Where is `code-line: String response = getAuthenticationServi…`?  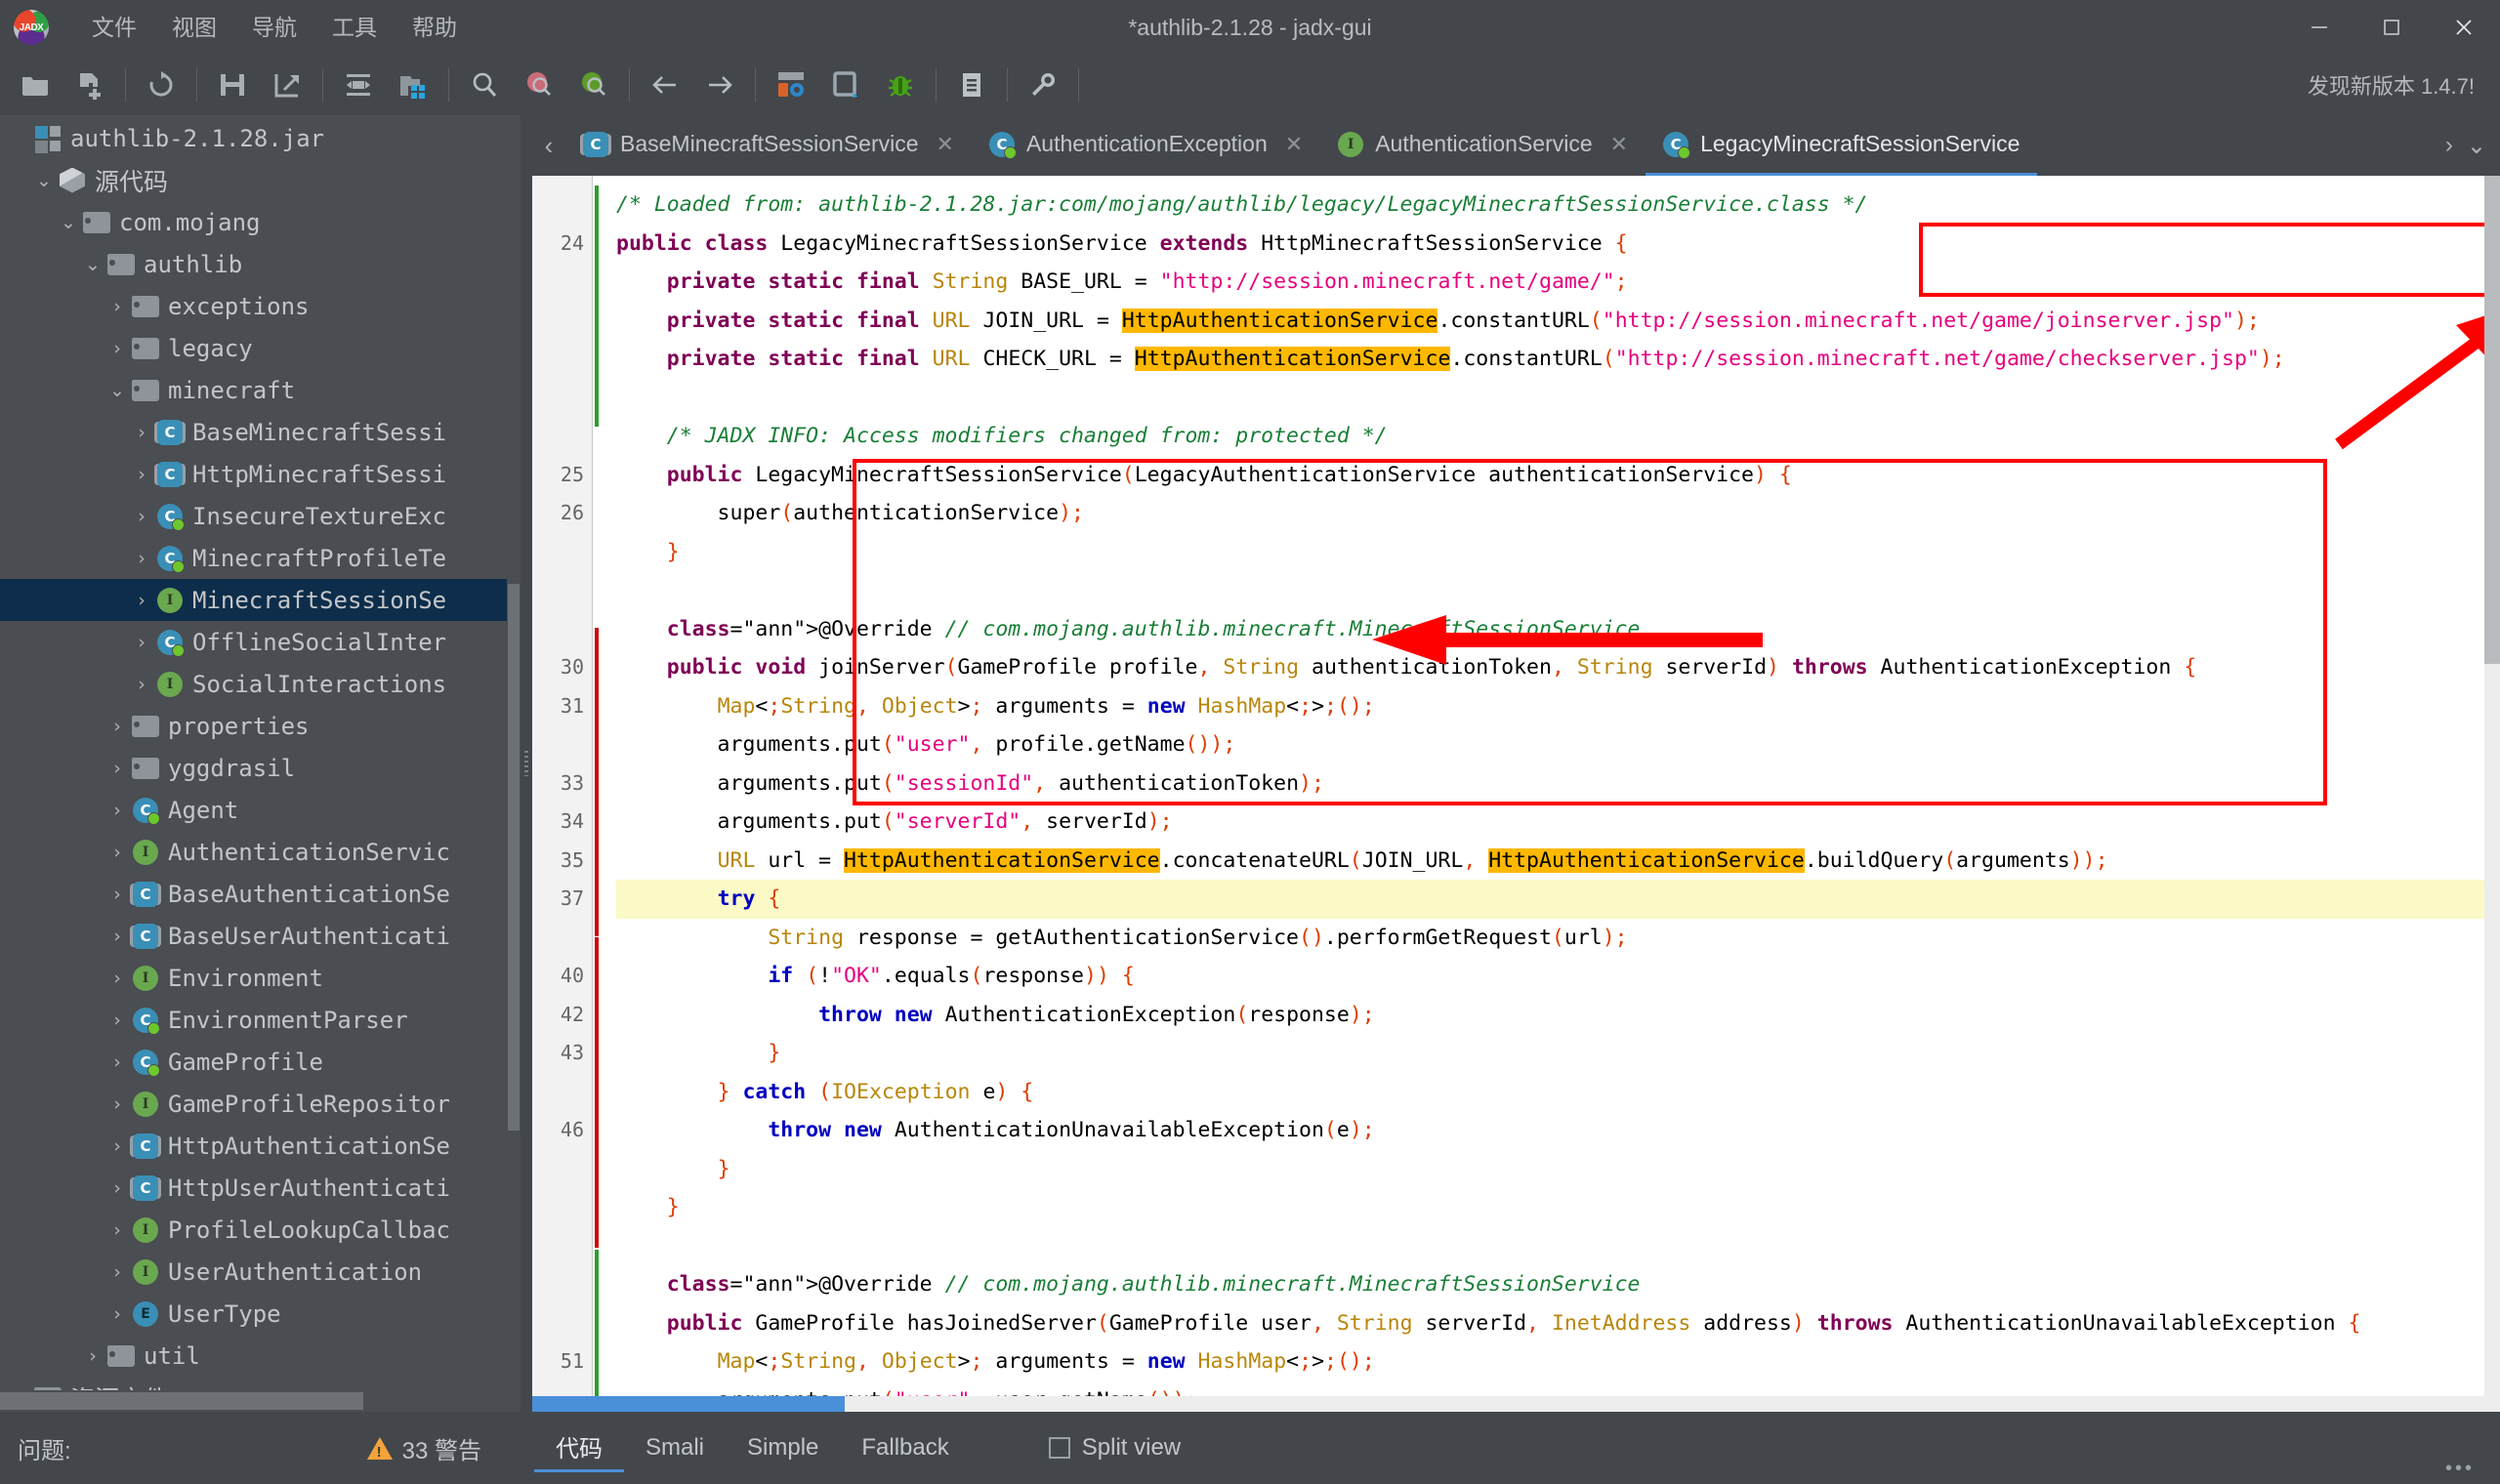 code-line: String response = getAuthenticationServi… is located at coordinates (1558, 939).